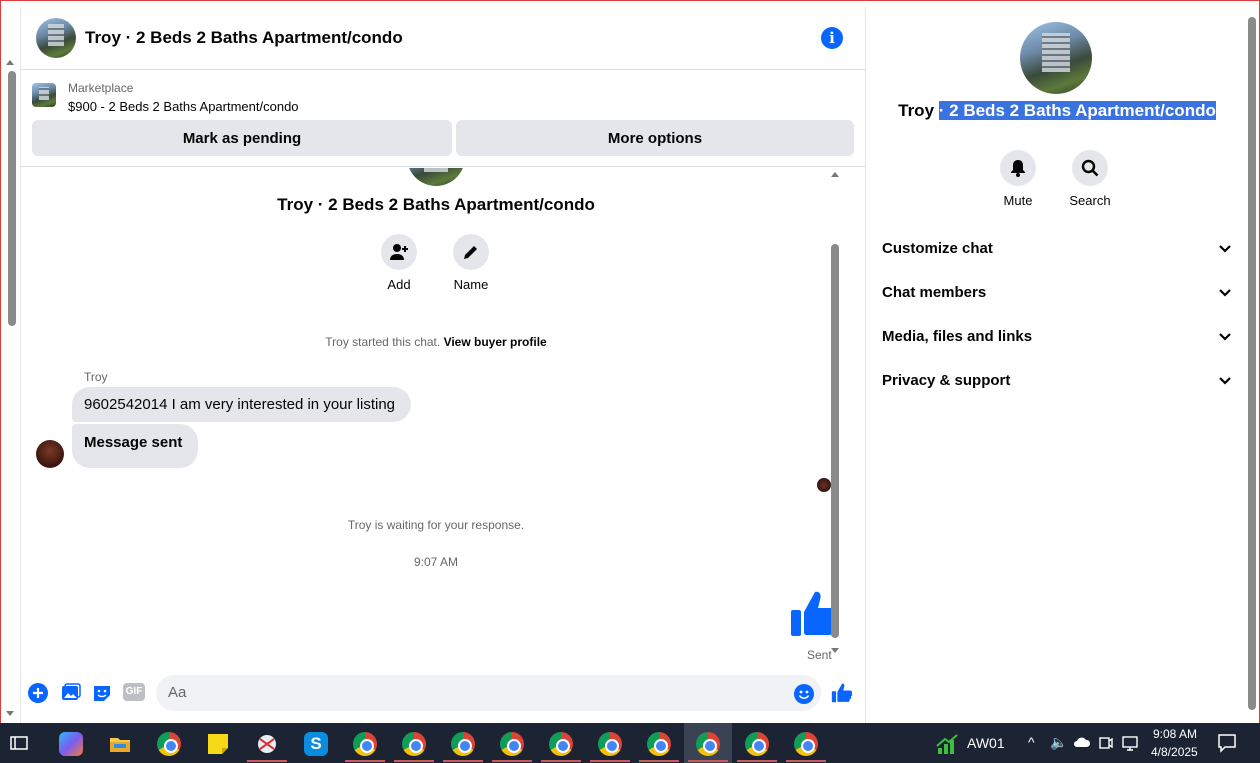 The width and height of the screenshot is (1260, 763). Describe the element at coordinates (471, 252) in the screenshot. I see `pencil-icon` at that location.